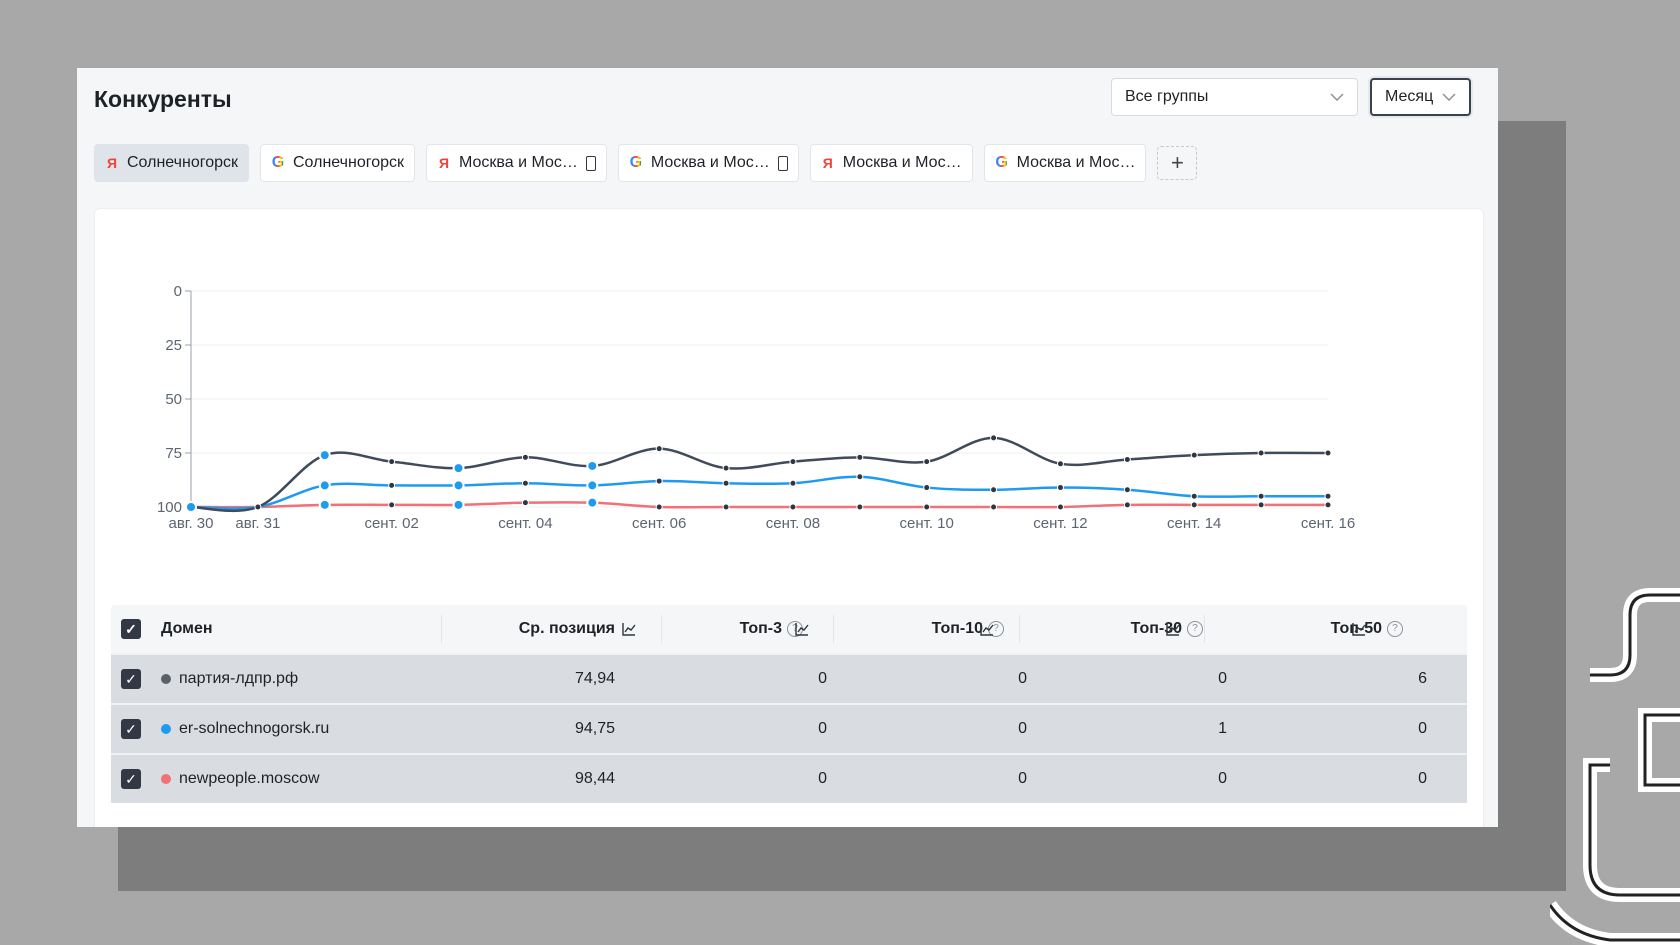 This screenshot has width=1680, height=945. What do you see at coordinates (240, 779) in the screenshot?
I see `domain-cell: newpeople.moscow` at bounding box center [240, 779].